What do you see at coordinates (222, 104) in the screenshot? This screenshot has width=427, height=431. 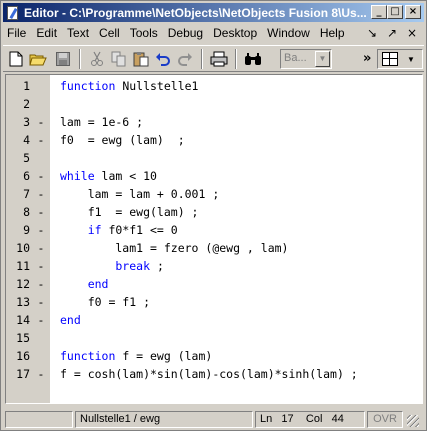 I see `code-line: 2` at bounding box center [222, 104].